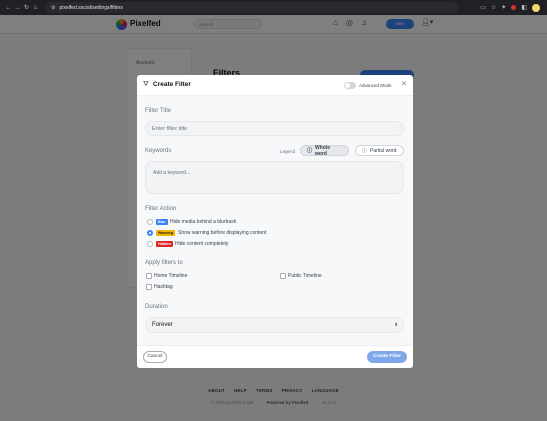 This screenshot has height=421, width=547. I want to click on action-blur-radio, so click(150, 222).